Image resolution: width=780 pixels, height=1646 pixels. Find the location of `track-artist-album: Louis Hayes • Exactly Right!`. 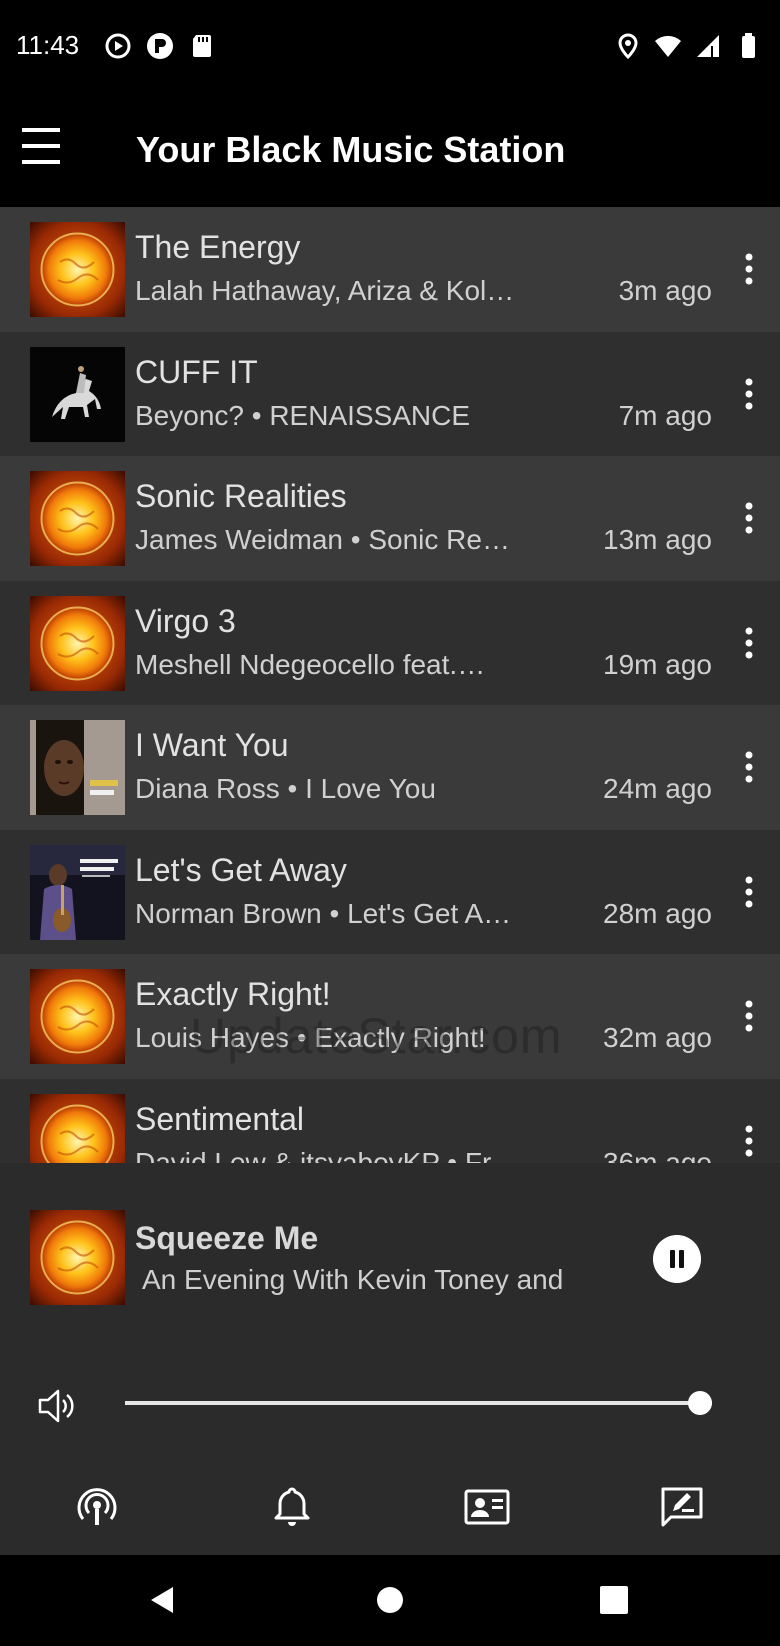

track-artist-album: Louis Hayes • Exactly Right! is located at coordinates (310, 1037).